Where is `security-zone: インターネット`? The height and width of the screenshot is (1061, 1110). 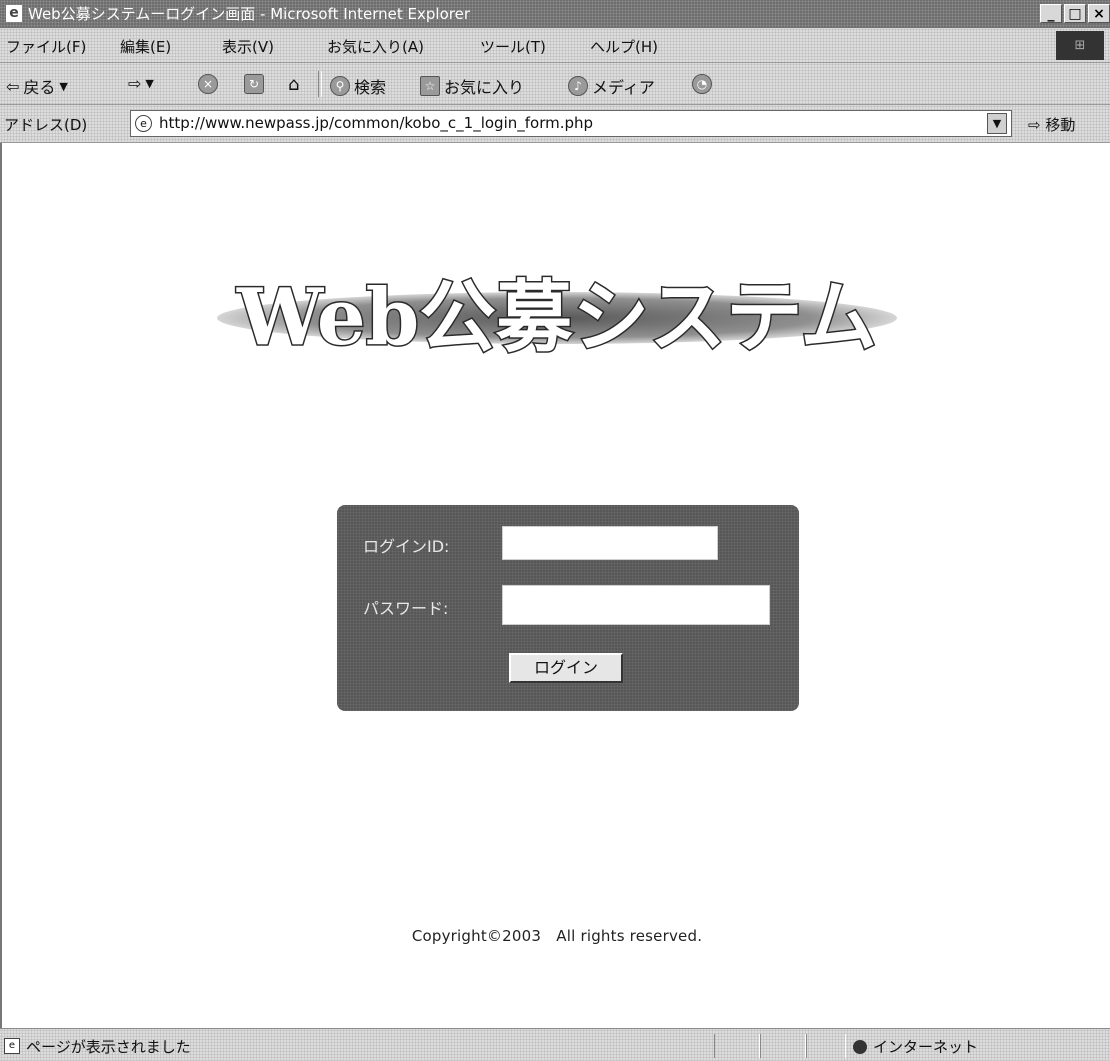 security-zone: インターネット is located at coordinates (915, 1046).